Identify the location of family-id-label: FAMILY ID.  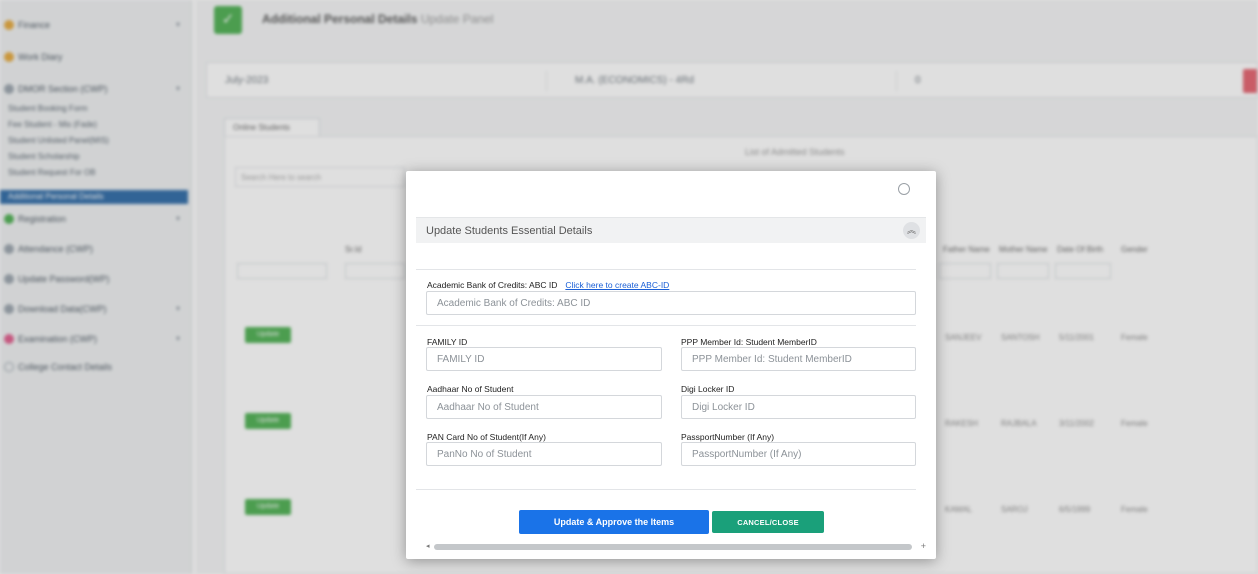
(447, 342).